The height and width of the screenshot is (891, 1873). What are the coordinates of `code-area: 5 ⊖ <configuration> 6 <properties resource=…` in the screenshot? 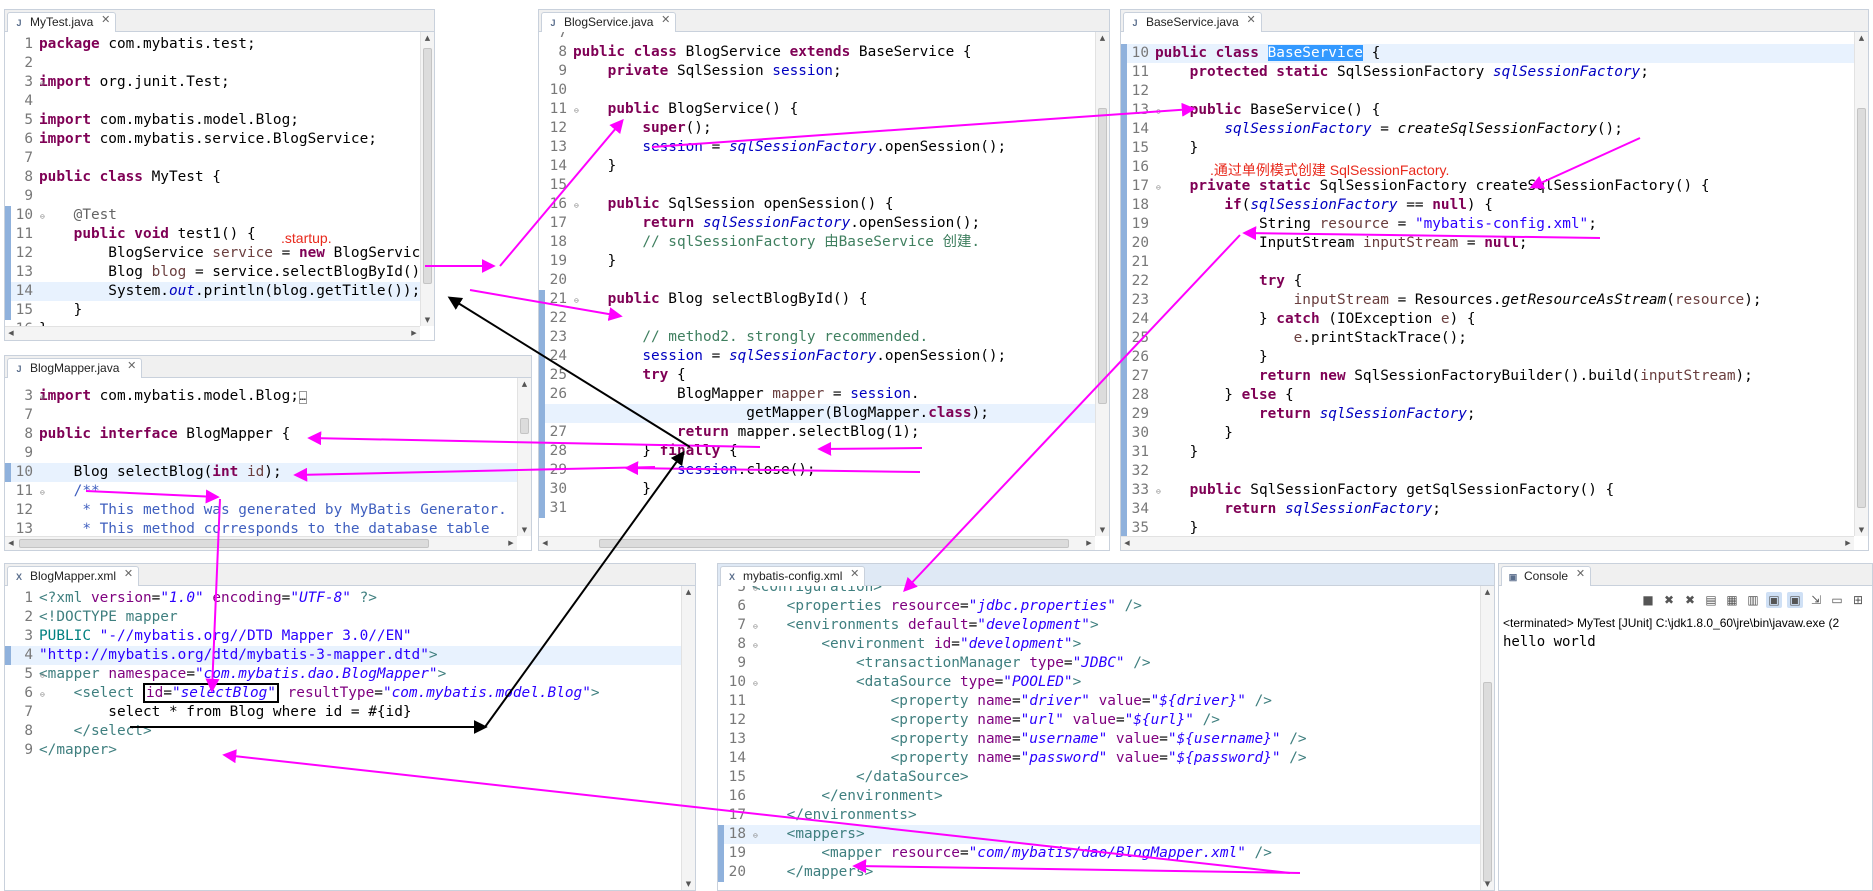 It's located at (1106, 738).